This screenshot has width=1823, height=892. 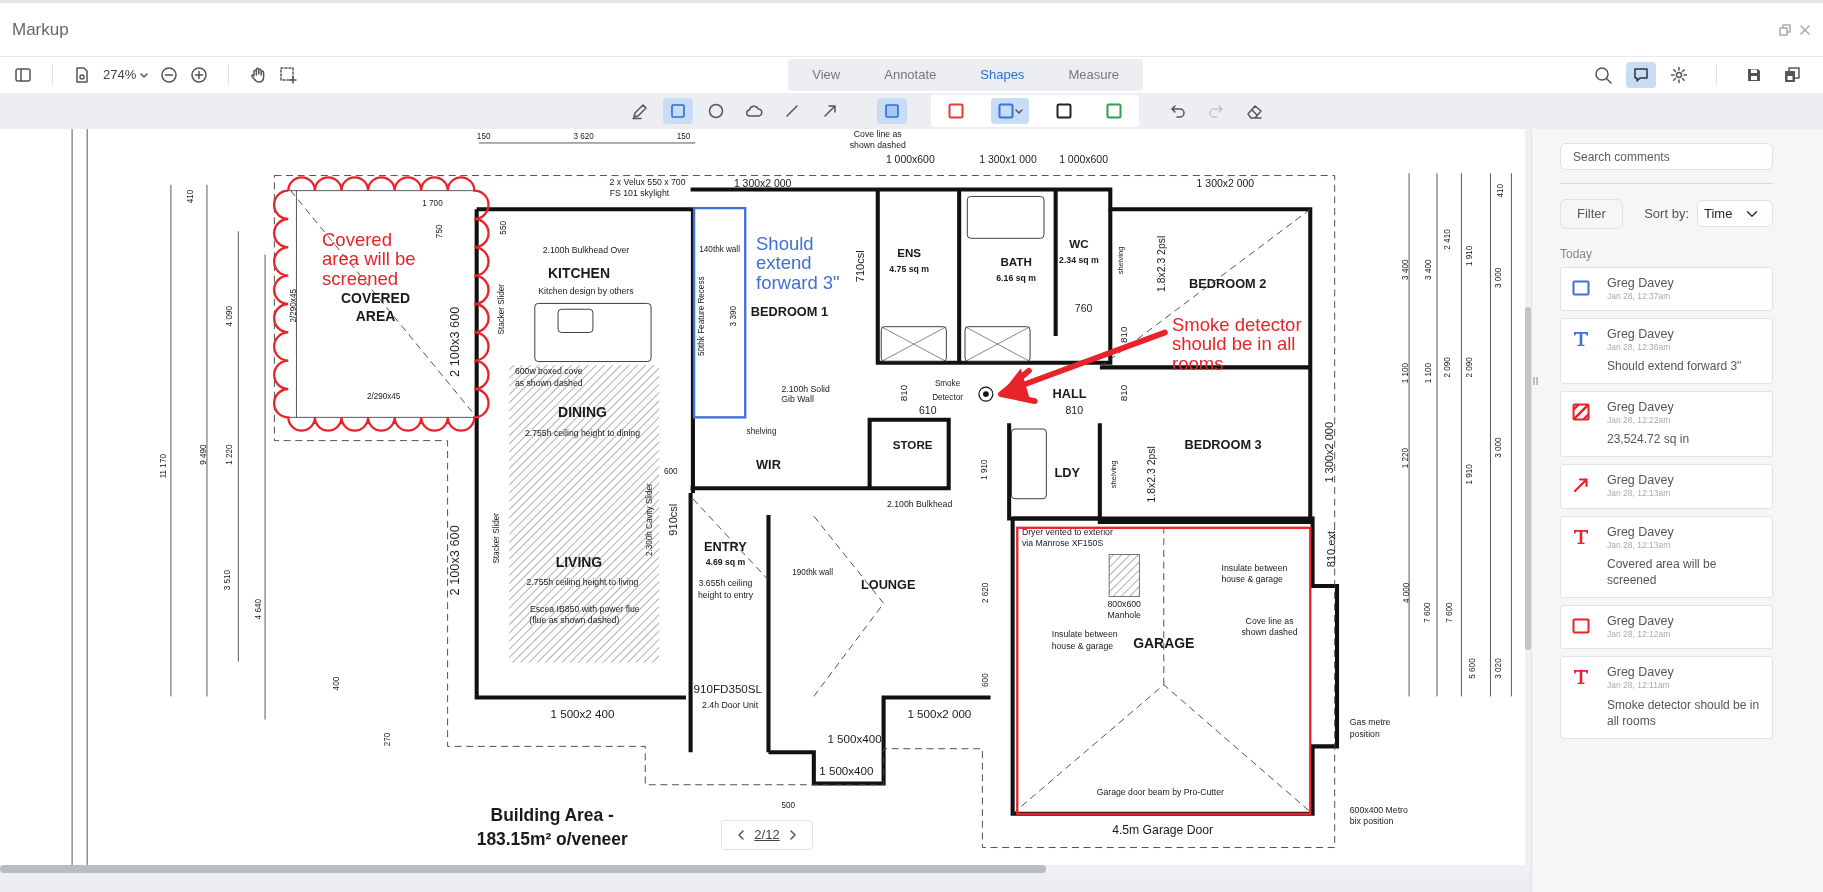 What do you see at coordinates (912, 444) in the screenshot?
I see `room-label: STORE` at bounding box center [912, 444].